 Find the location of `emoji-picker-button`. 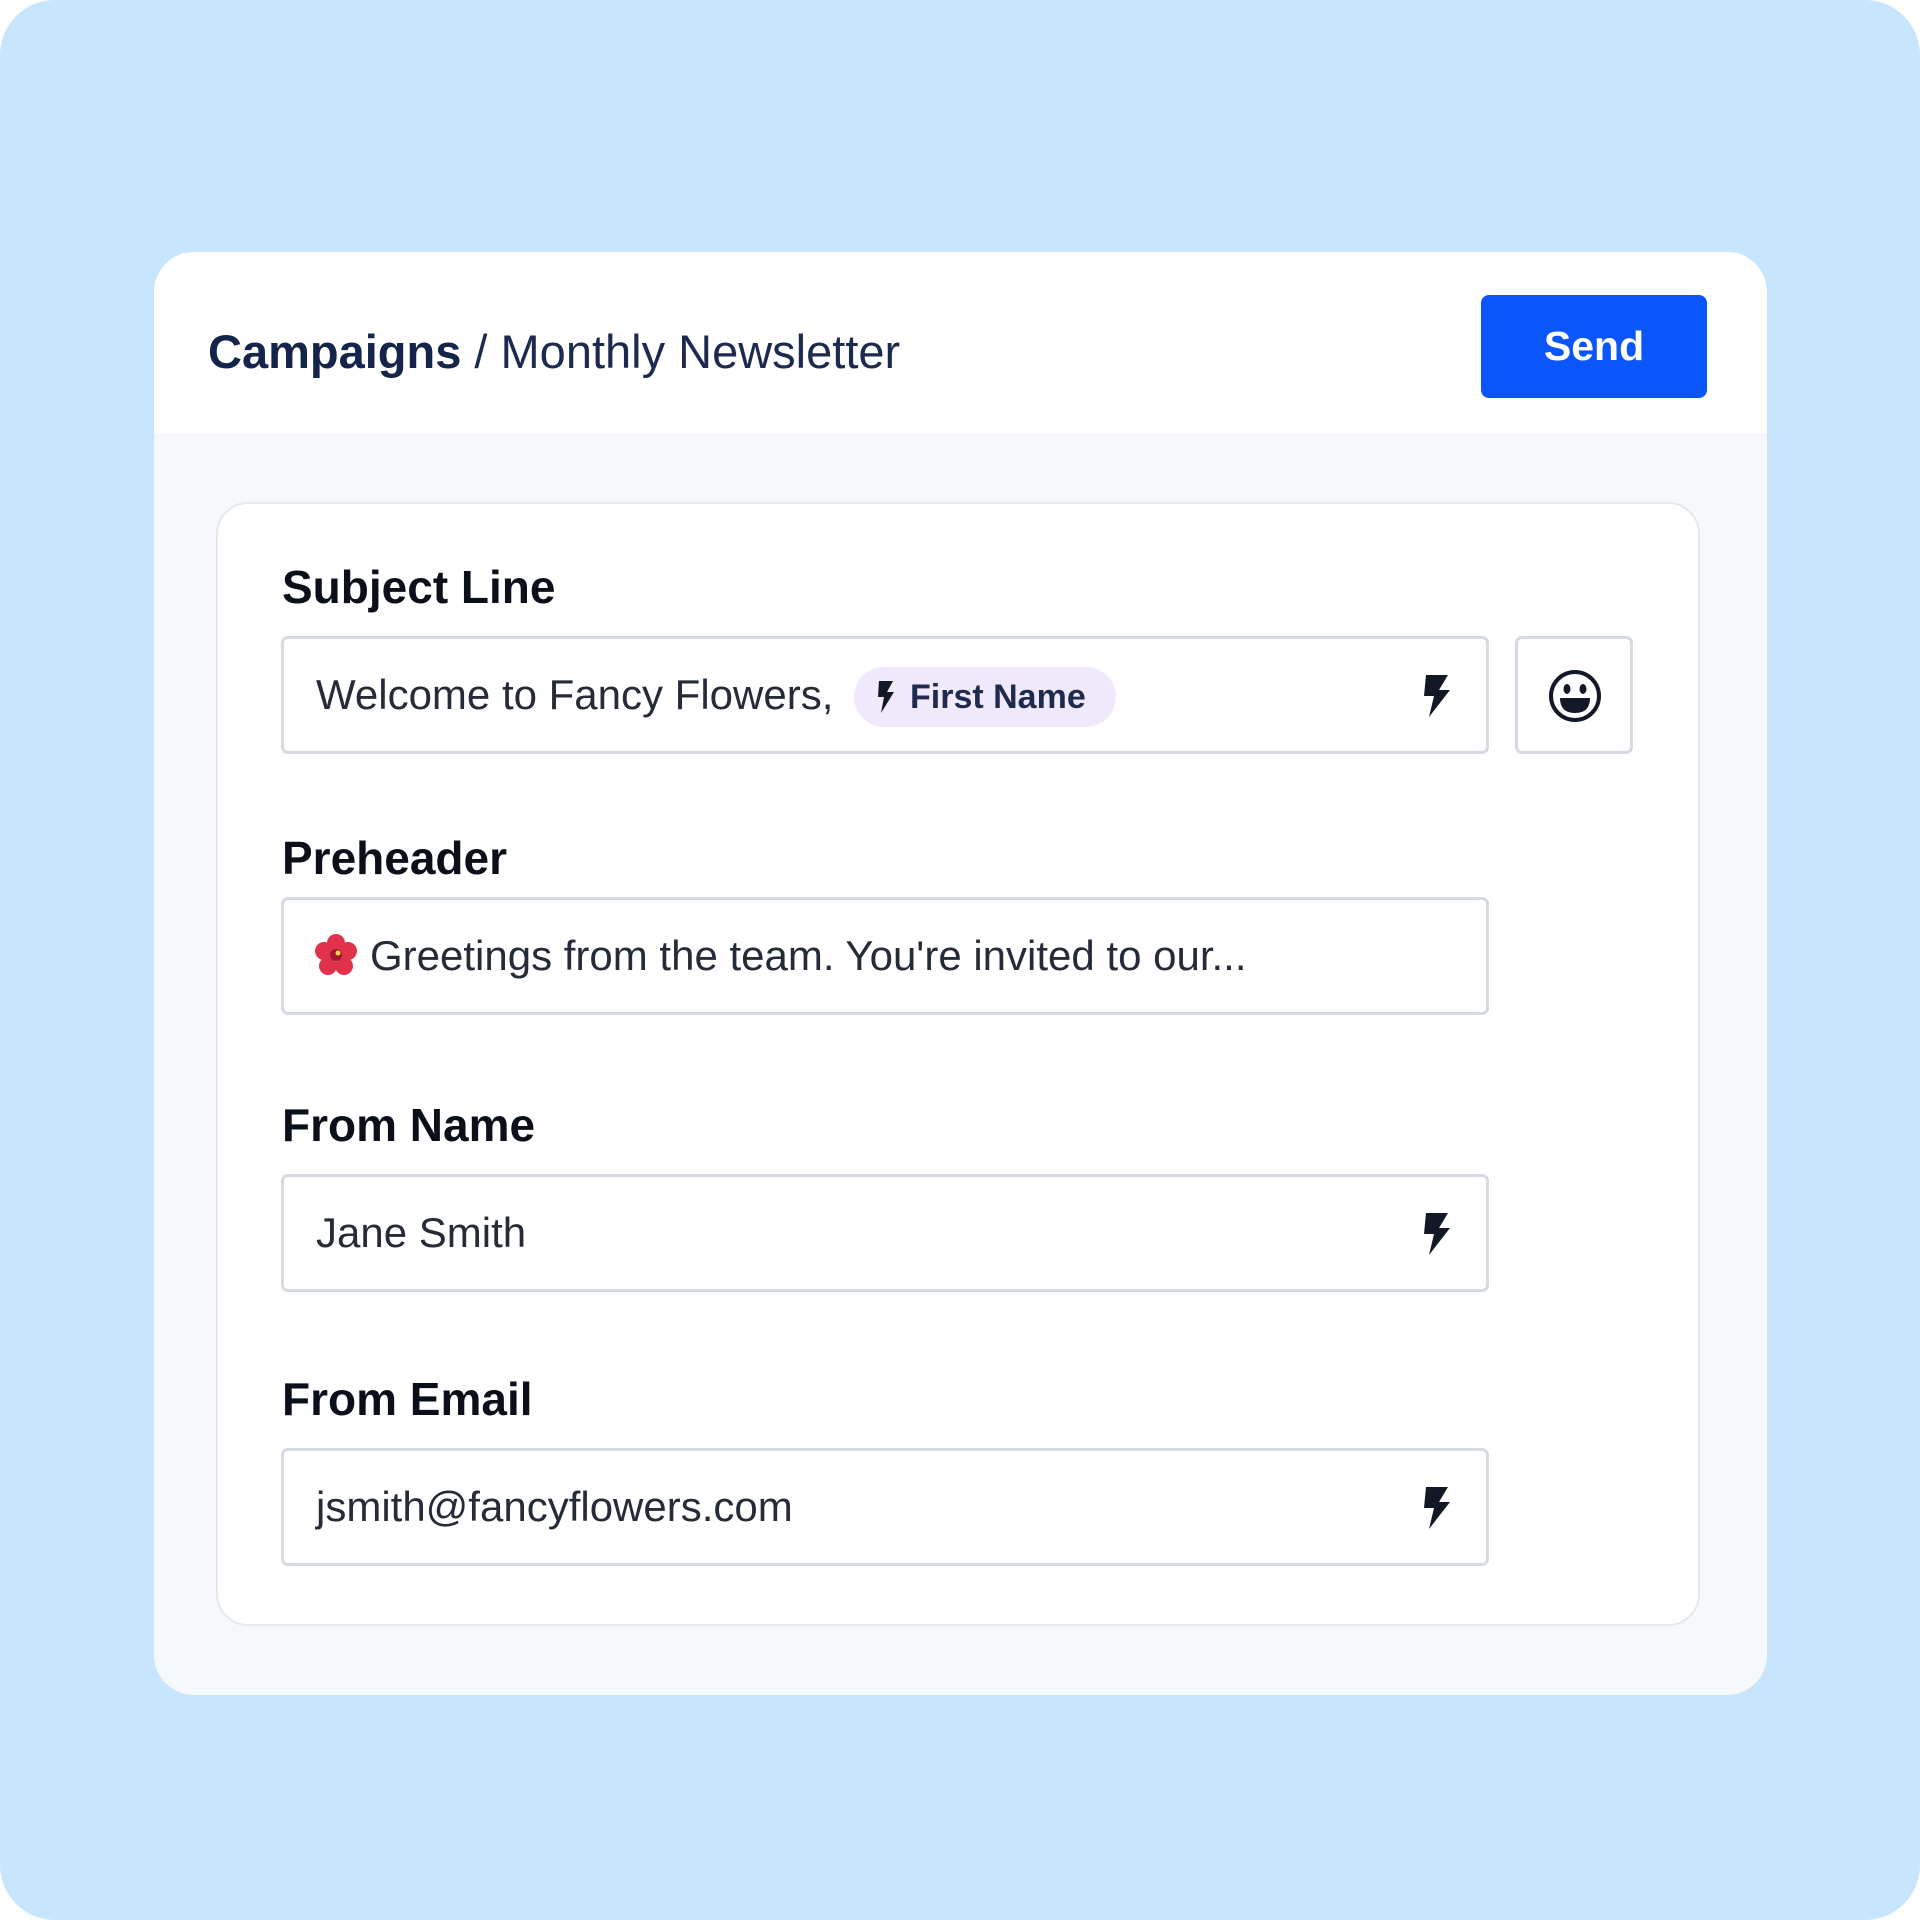

emoji-picker-button is located at coordinates (1574, 695).